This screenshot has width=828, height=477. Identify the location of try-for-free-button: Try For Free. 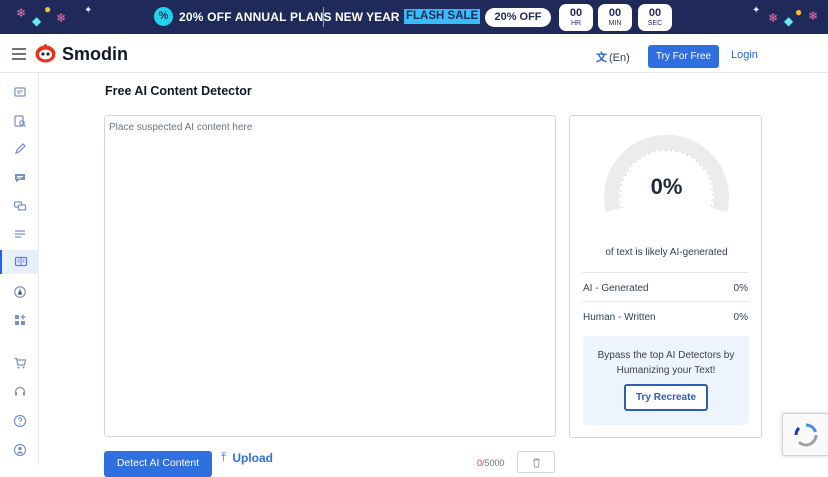
(683, 56).